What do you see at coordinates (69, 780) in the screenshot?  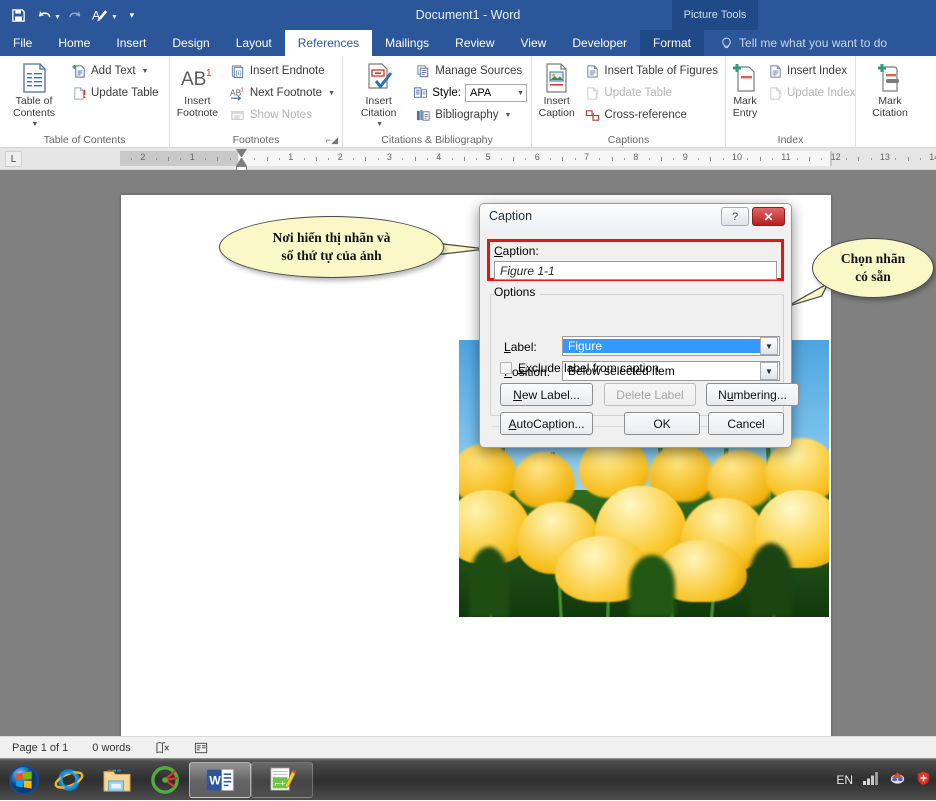 I see `internet-explorer-icon` at bounding box center [69, 780].